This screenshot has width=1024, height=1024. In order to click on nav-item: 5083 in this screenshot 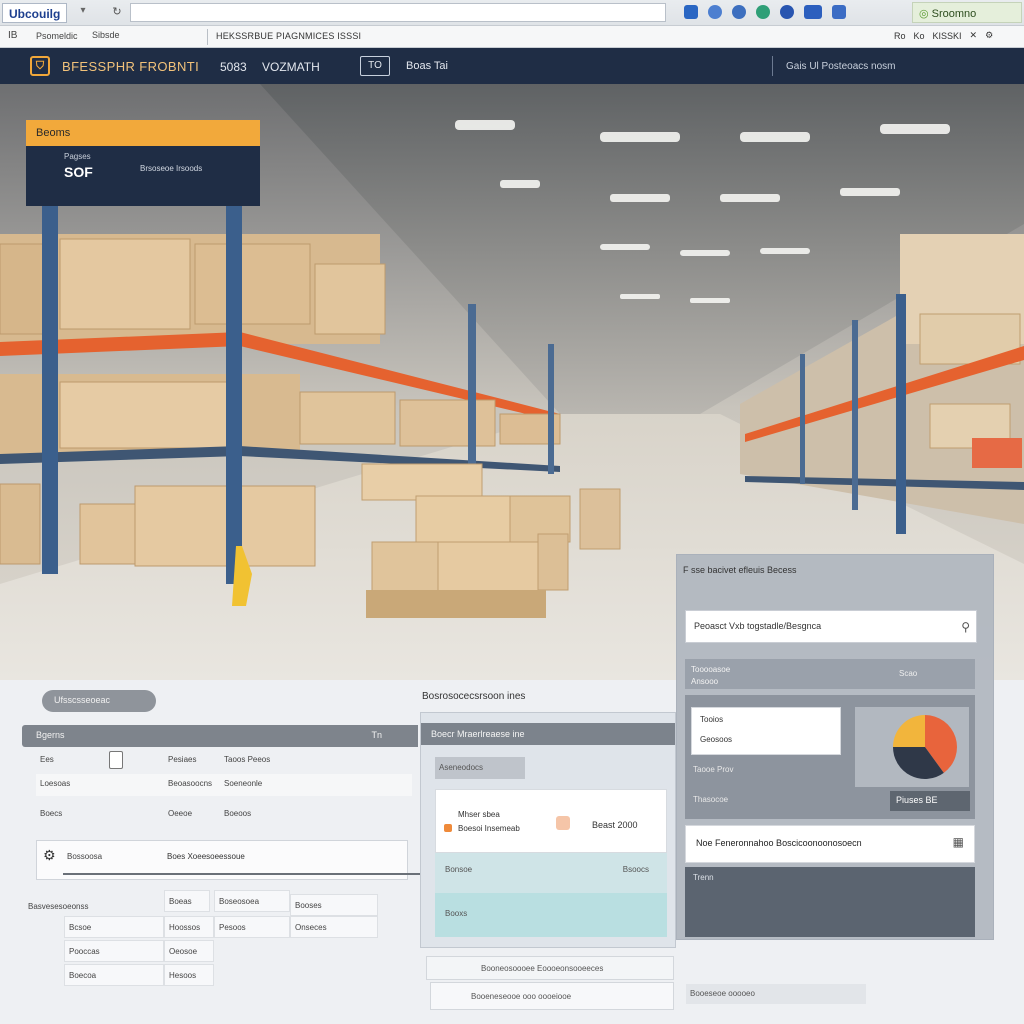, I will do `click(233, 67)`.